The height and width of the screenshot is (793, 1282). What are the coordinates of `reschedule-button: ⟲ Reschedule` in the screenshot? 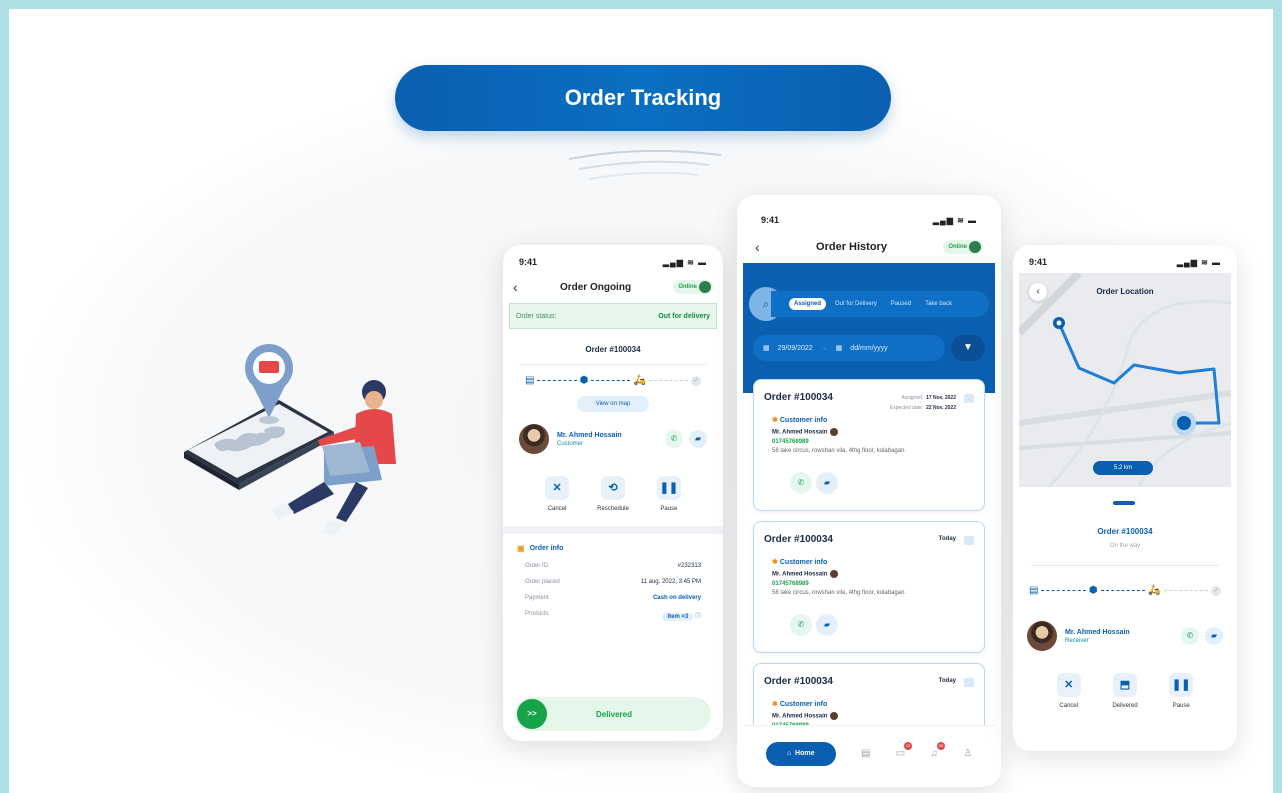 It's located at (613, 494).